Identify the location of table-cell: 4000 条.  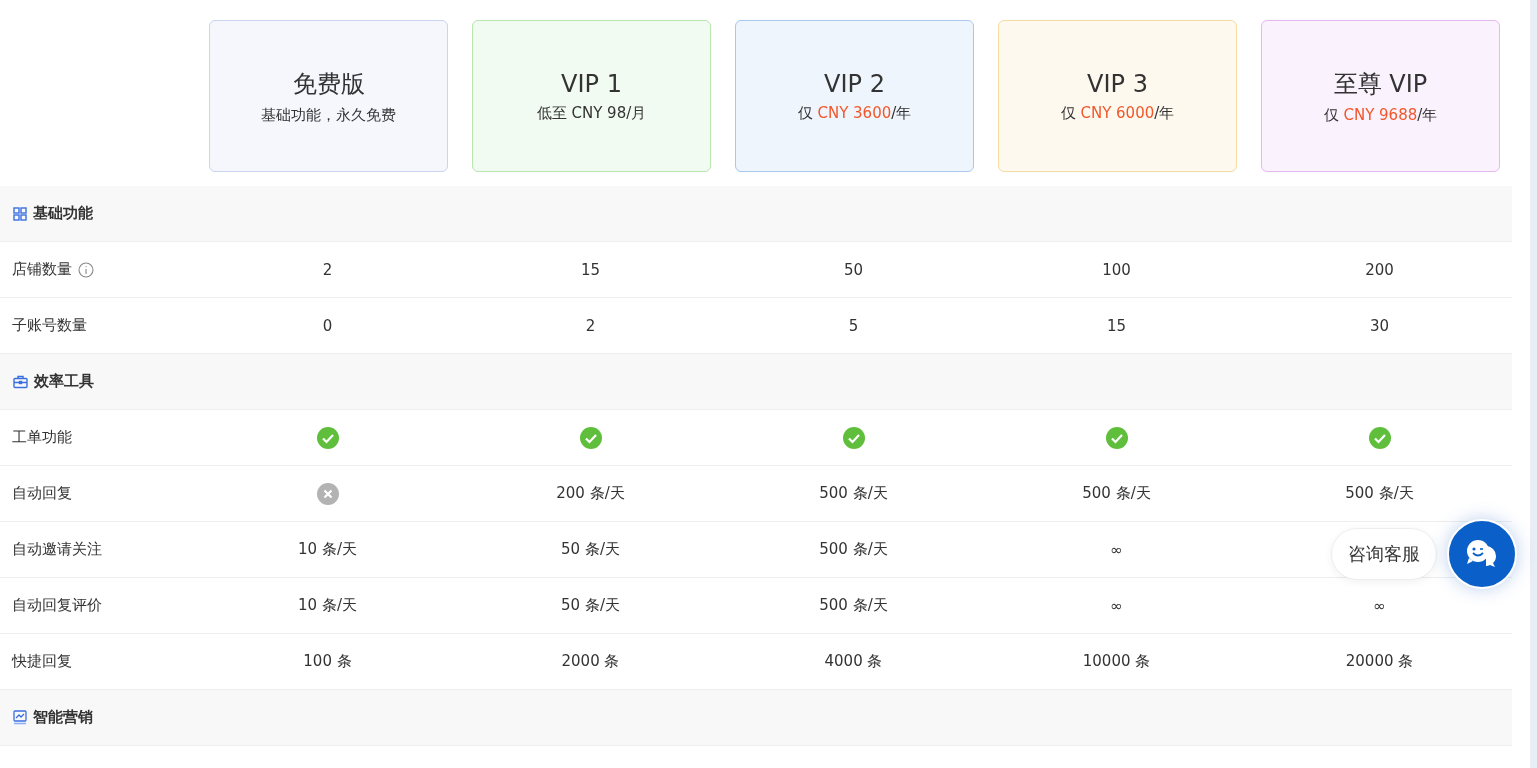
(853, 661).